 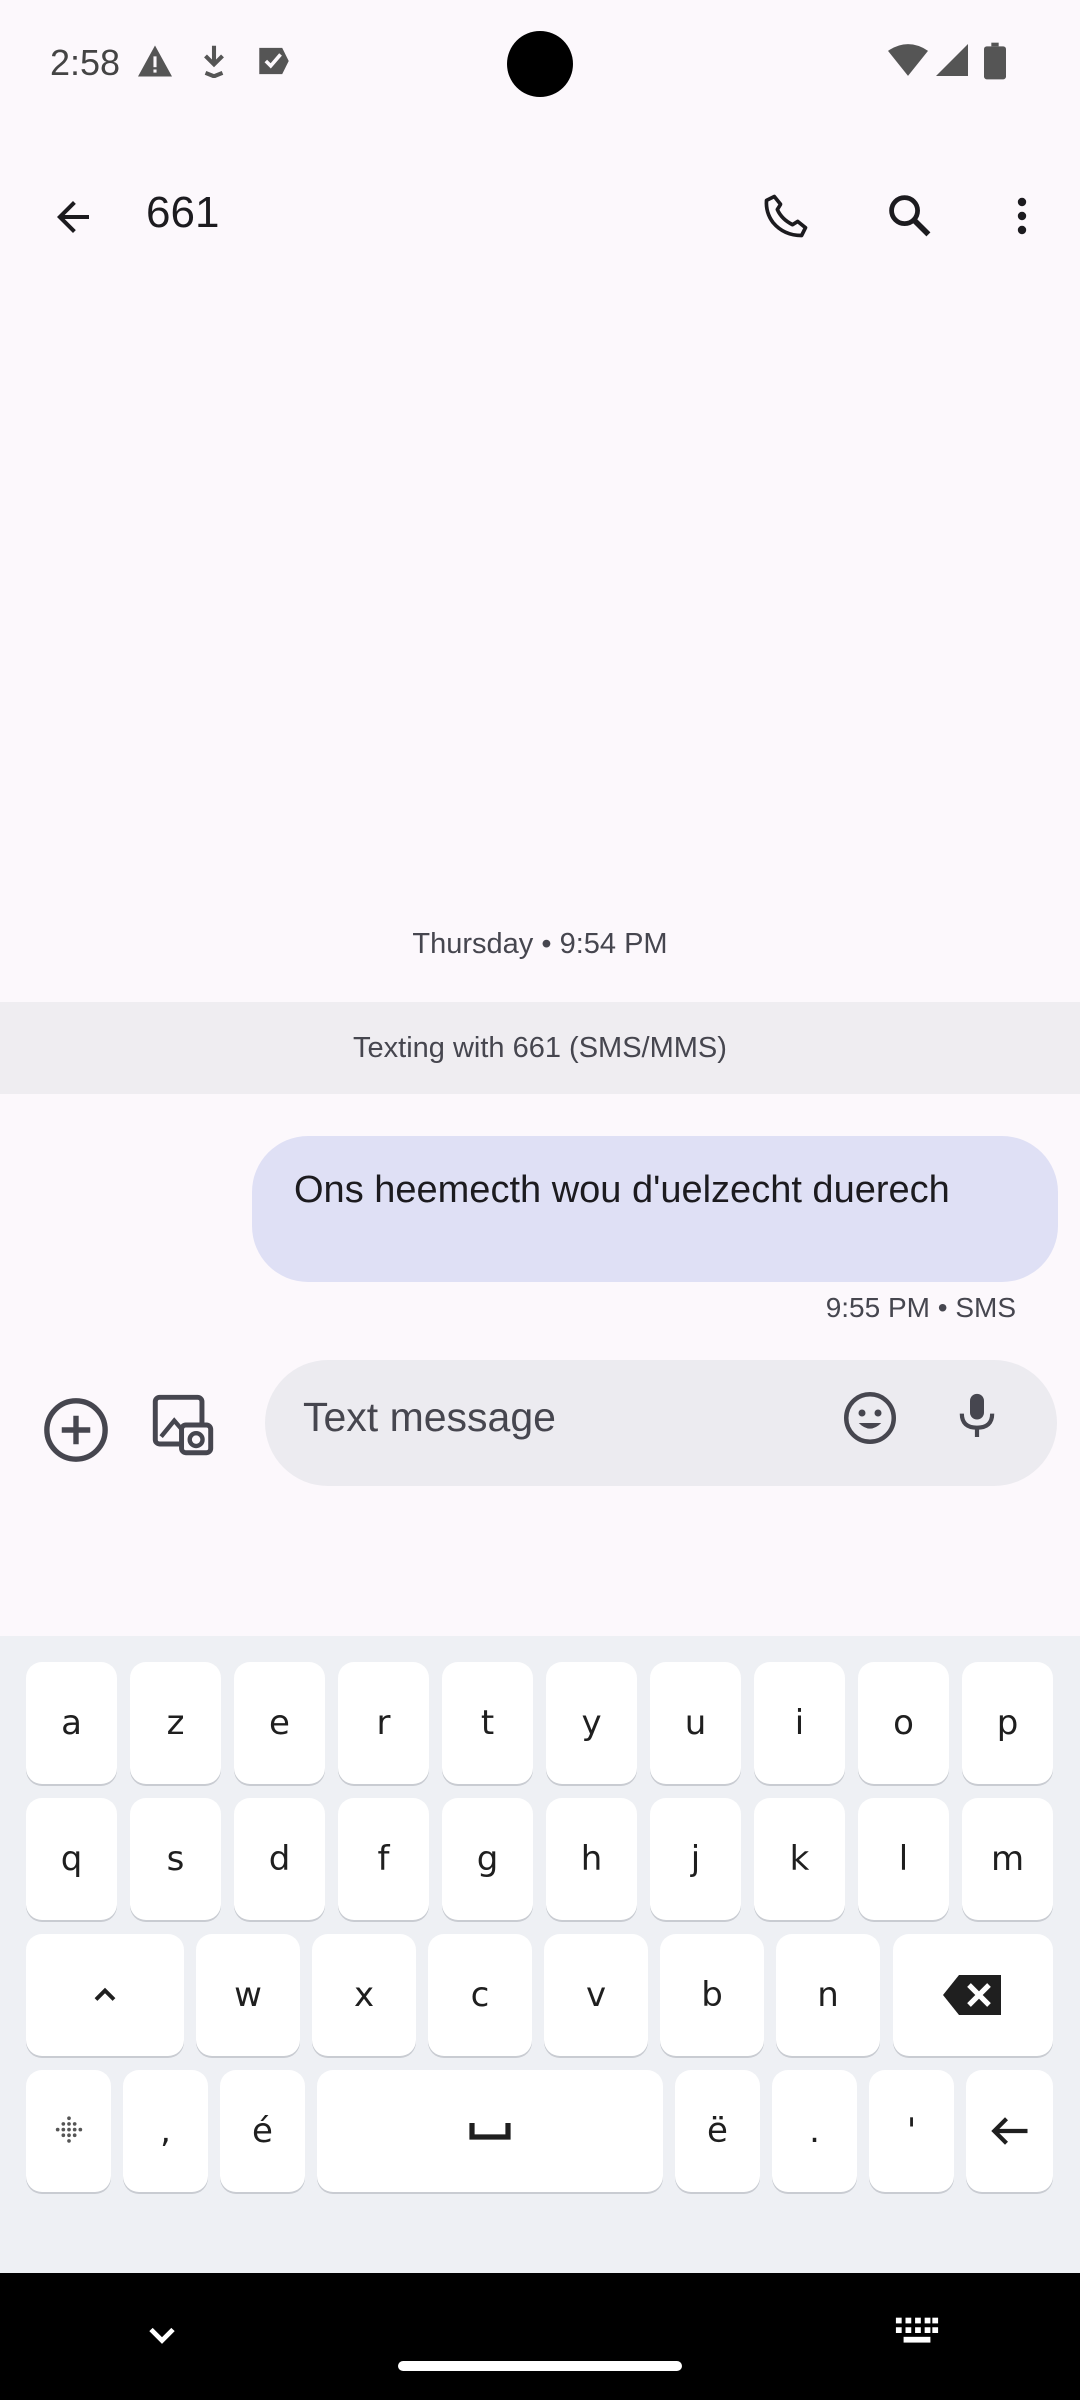 I want to click on key: ., so click(x=814, y=2131).